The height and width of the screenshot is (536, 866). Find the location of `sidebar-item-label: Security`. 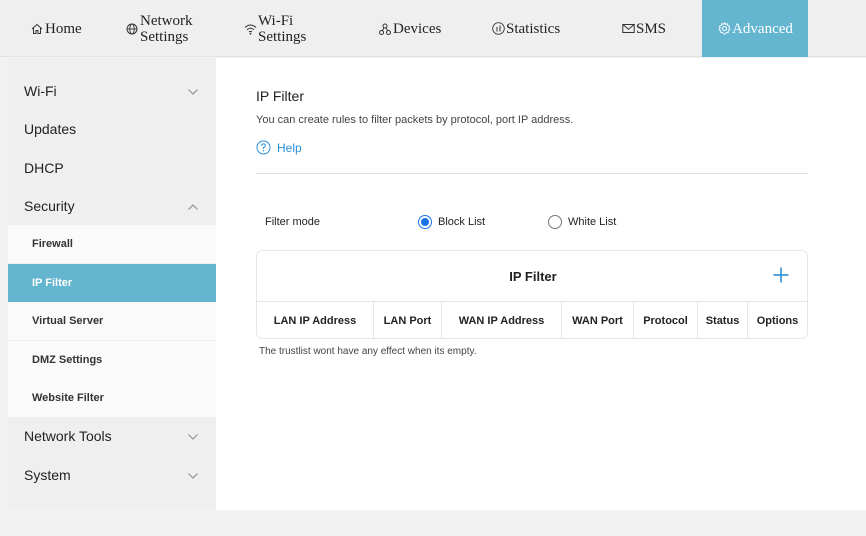

sidebar-item-label: Security is located at coordinates (49, 206).